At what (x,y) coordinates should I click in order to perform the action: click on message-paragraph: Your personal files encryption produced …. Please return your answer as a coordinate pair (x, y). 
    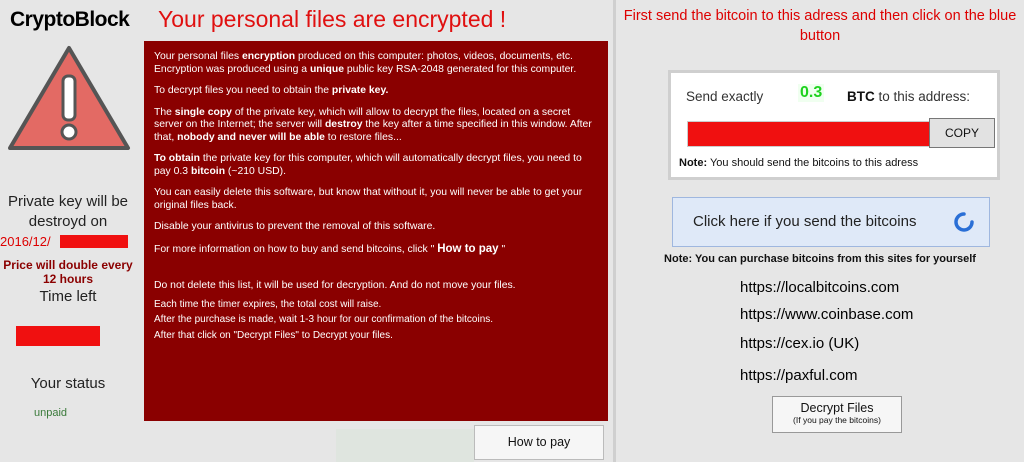
    Looking at the image, I should click on (365, 63).